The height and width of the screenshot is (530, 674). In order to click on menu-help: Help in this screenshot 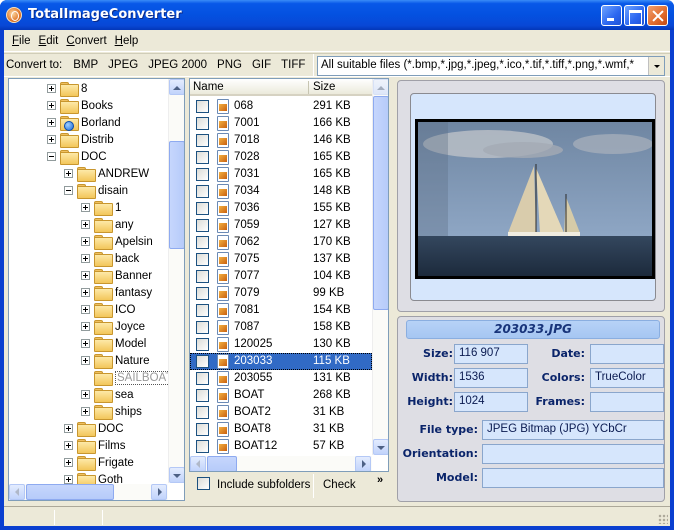, I will do `click(127, 41)`.